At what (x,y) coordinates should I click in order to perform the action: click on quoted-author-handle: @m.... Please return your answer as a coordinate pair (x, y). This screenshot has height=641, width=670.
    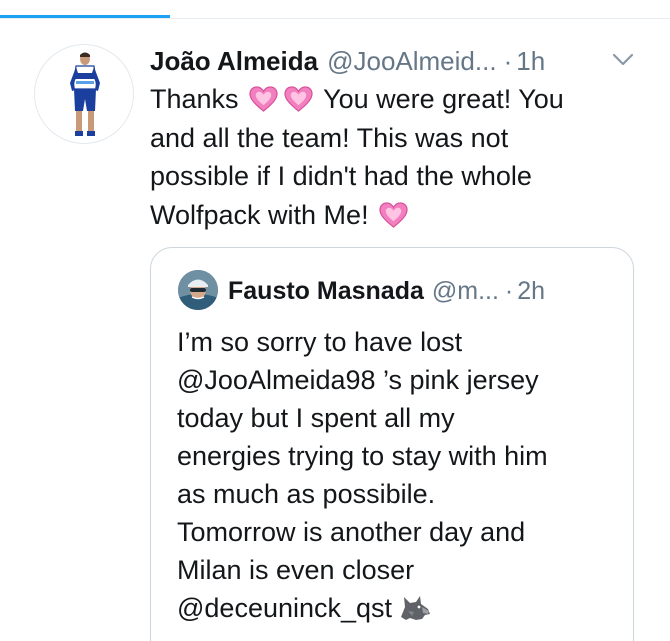
    Looking at the image, I should click on (465, 291).